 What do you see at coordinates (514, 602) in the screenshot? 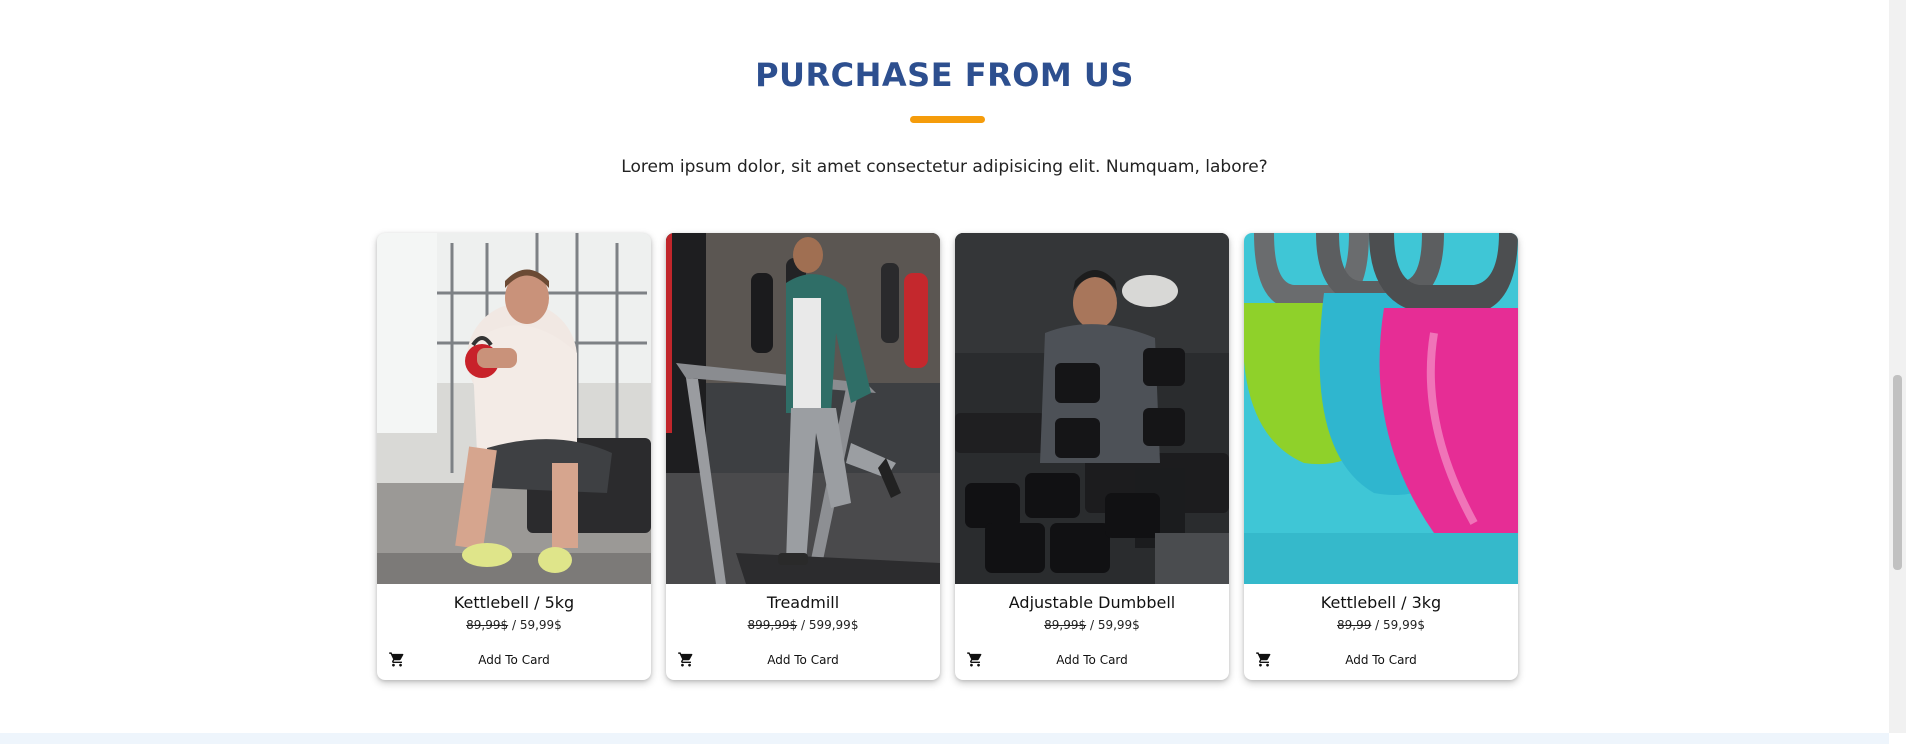
I see `product-name: Kettlebell / 5kg` at bounding box center [514, 602].